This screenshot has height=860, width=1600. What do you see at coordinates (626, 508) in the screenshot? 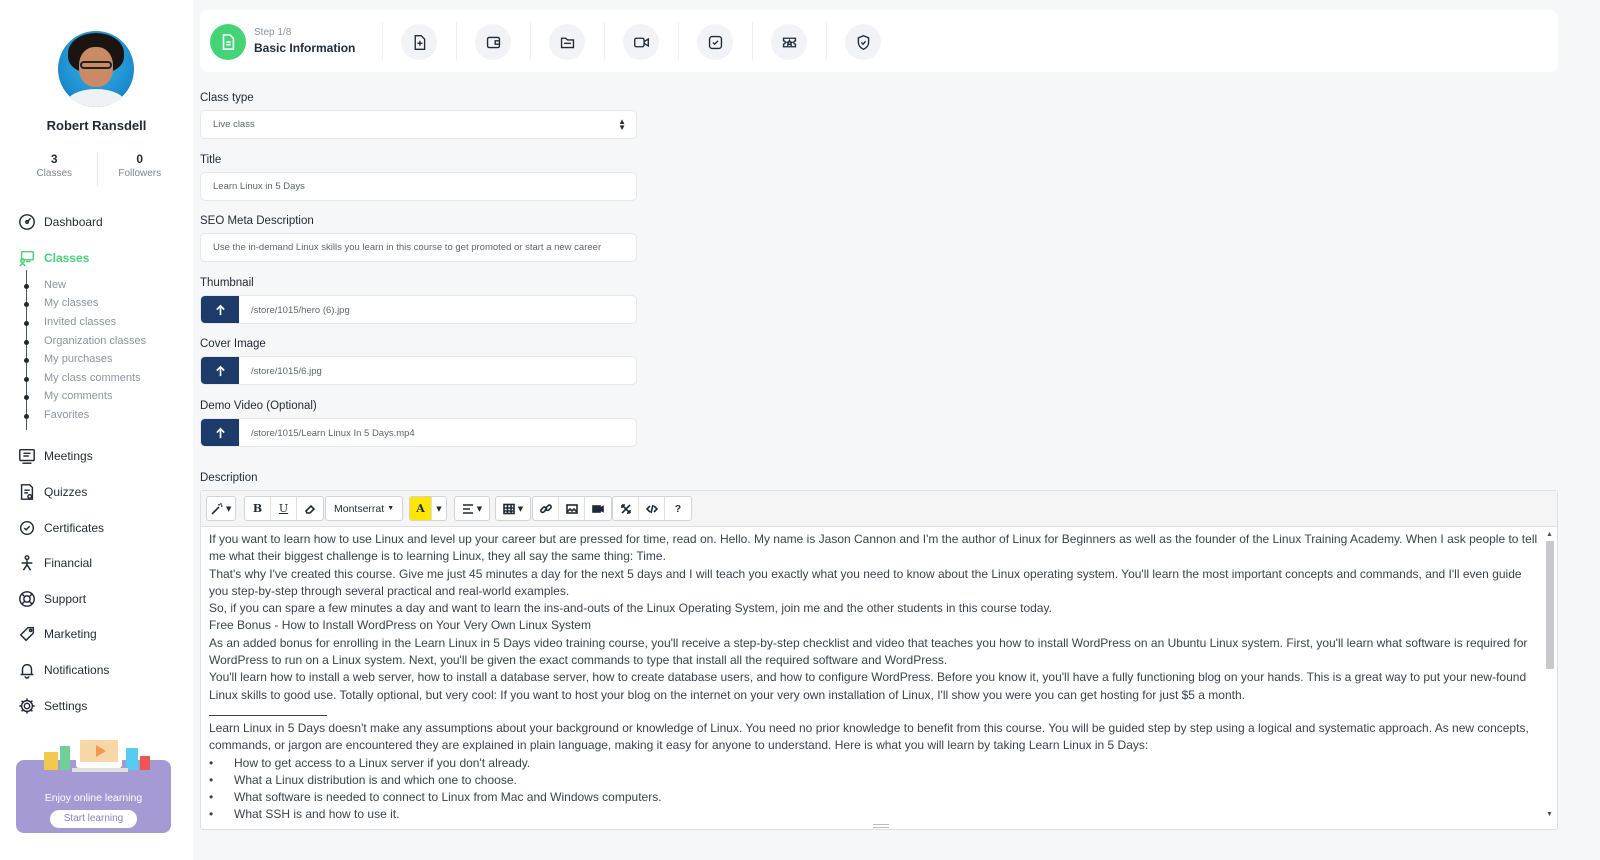
I see `fullscreen-button` at bounding box center [626, 508].